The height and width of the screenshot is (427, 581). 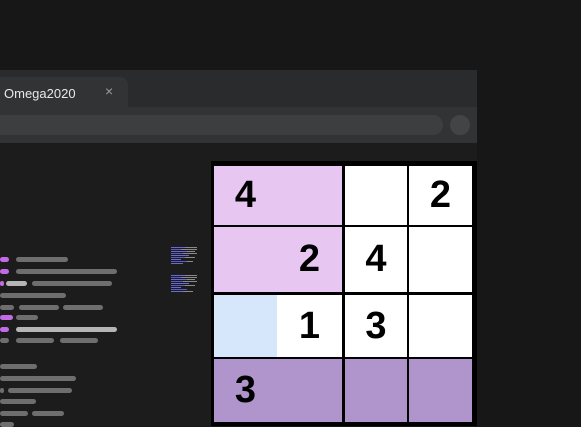 I want to click on sudoku-cell: 1, so click(x=309, y=326).